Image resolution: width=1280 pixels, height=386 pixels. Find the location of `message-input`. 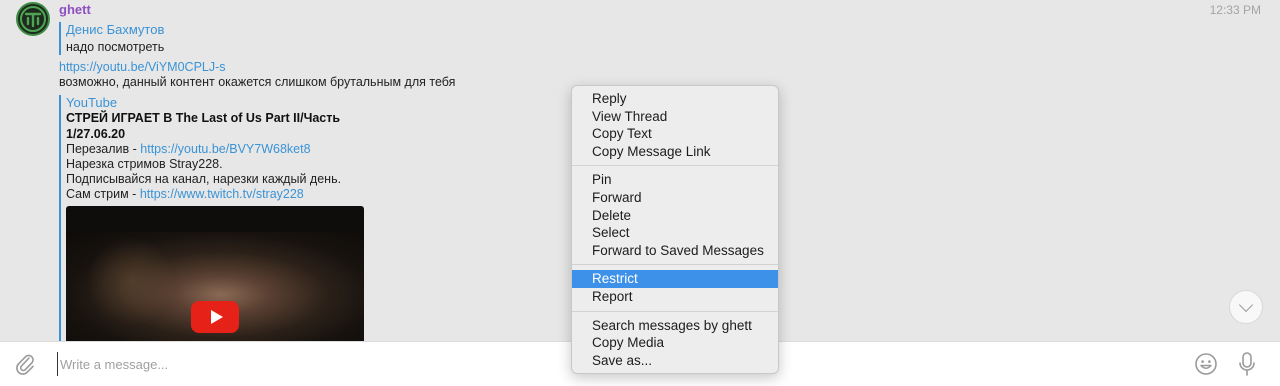

message-input is located at coordinates (307, 364).